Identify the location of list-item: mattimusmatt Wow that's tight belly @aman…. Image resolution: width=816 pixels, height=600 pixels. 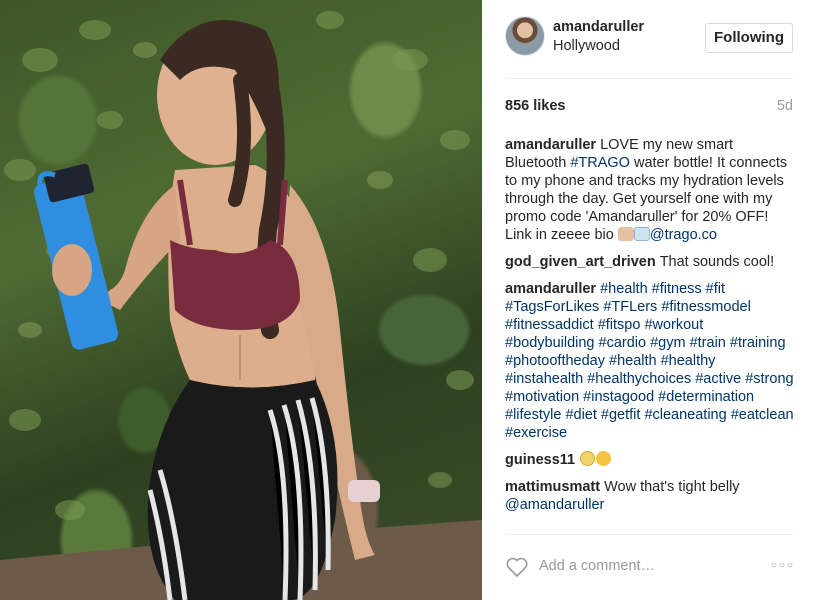
(650, 496).